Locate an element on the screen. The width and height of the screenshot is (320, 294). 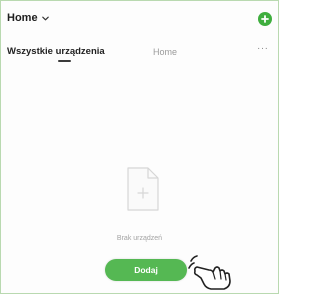
add-device-button: Dodaj is located at coordinates (146, 270).